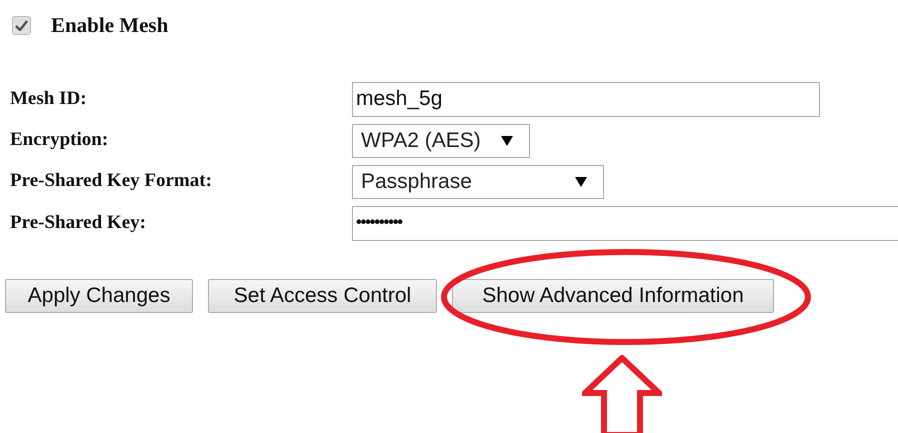 This screenshot has height=433, width=898. I want to click on field-label: Pre-Shared Key:, so click(78, 222).